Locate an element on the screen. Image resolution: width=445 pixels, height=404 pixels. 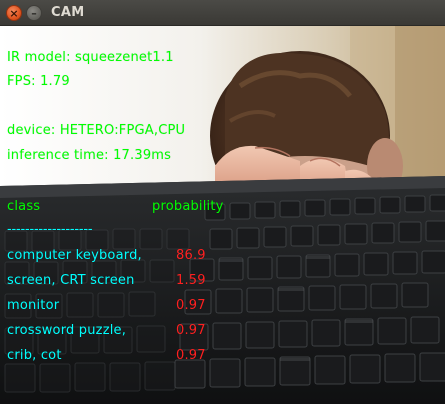
close-icon: × is located at coordinates (14, 13).